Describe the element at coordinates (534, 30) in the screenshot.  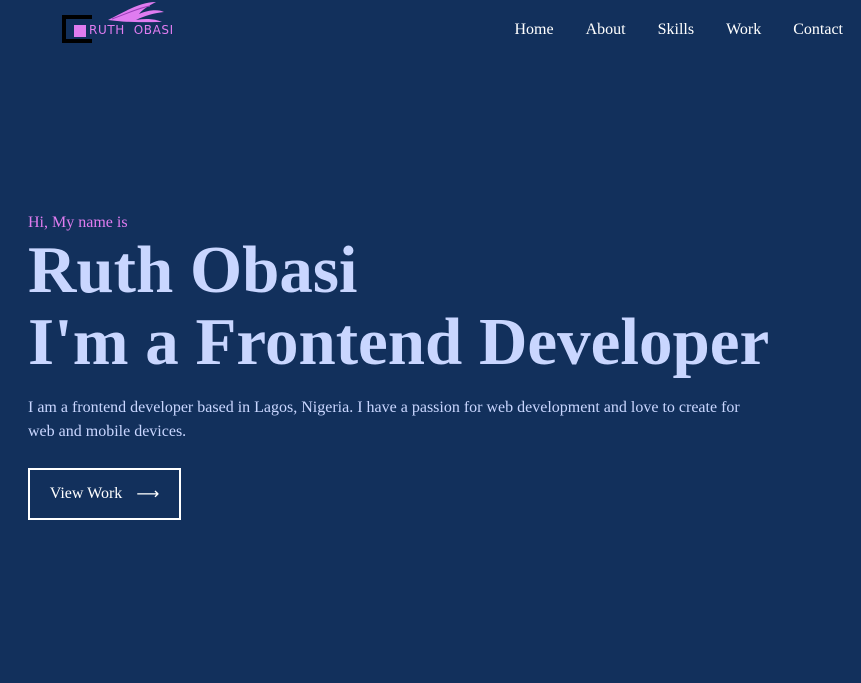
I see `nav-link-home: Home` at that location.